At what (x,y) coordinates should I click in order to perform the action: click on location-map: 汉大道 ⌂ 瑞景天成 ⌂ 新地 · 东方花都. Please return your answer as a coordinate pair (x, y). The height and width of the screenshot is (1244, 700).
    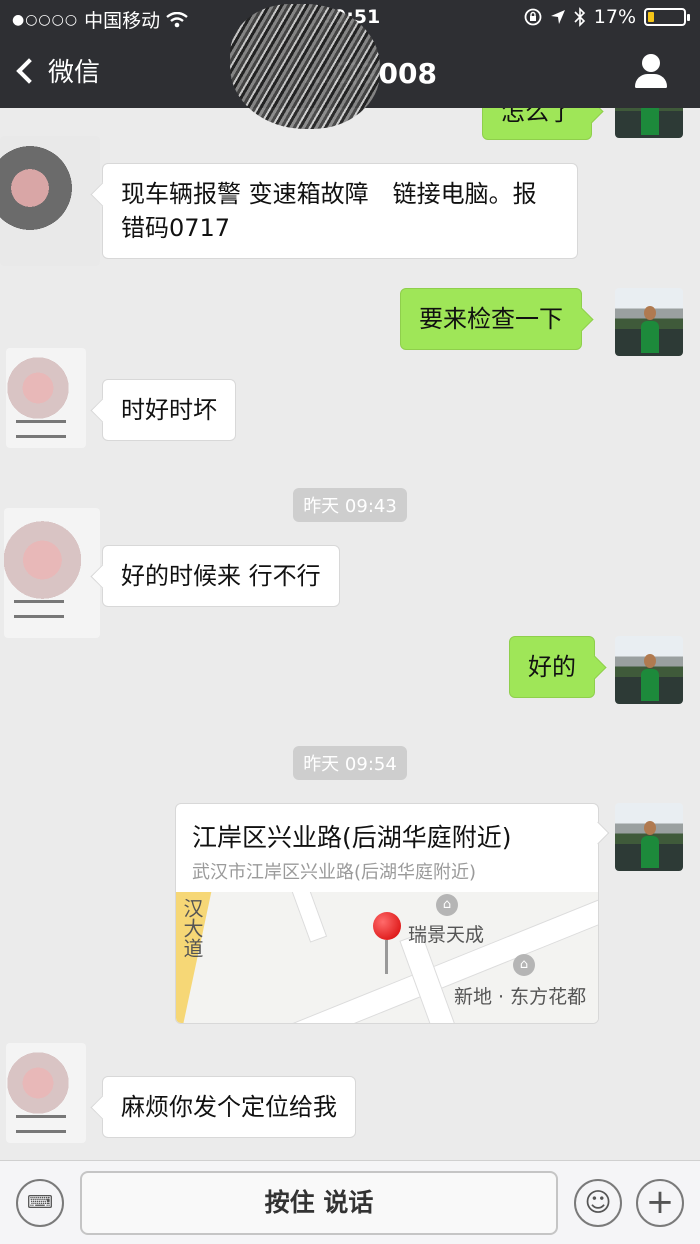
    Looking at the image, I should click on (387, 957).